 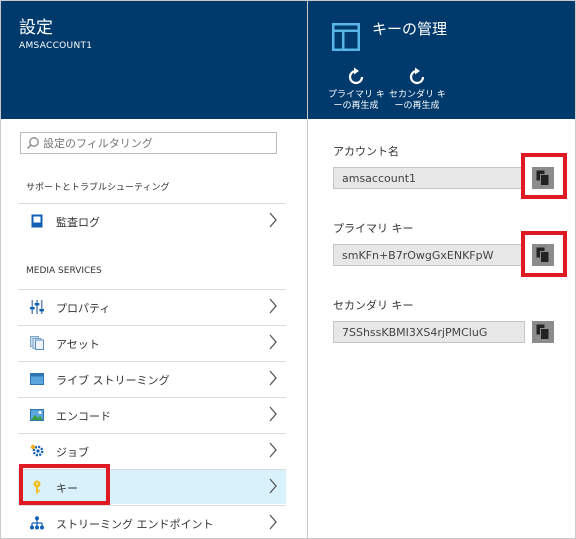 What do you see at coordinates (410, 29) in the screenshot?
I see `manage-keys-title: キーの管理` at bounding box center [410, 29].